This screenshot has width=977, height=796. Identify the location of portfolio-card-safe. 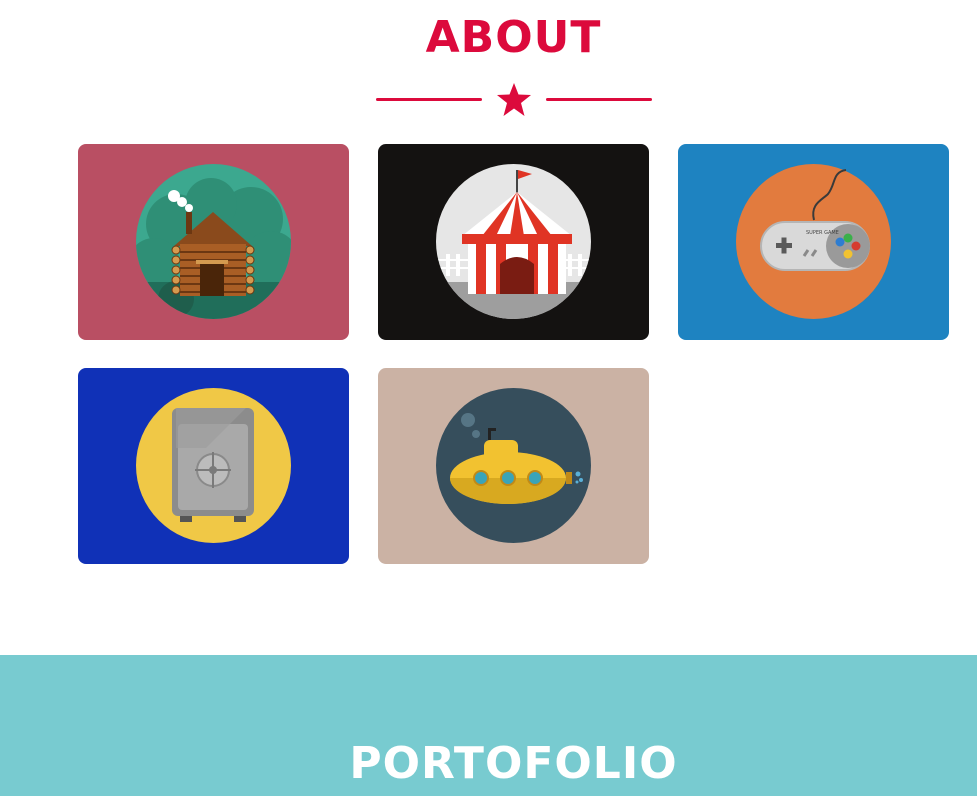
(213, 466).